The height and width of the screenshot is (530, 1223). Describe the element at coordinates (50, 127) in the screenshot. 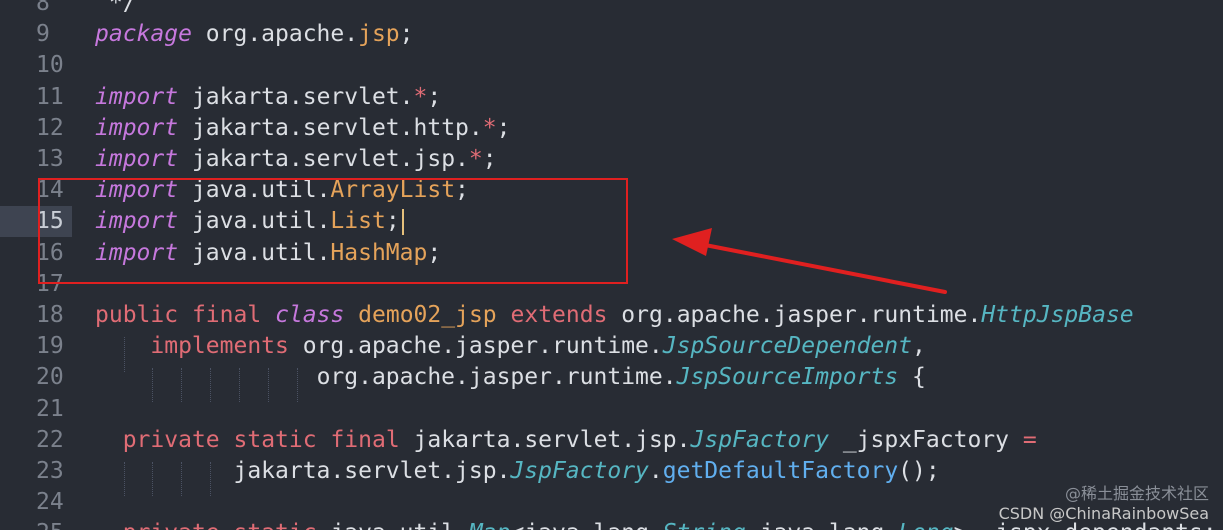

I see `line-number: 12` at that location.